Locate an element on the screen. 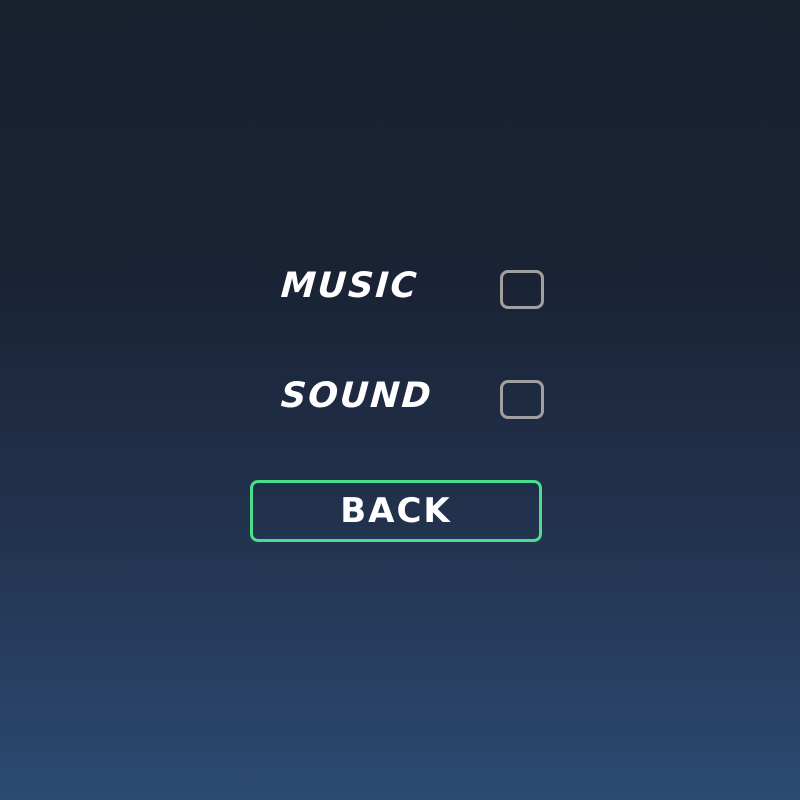 The width and height of the screenshot is (800, 800). sound-checkbox is located at coordinates (522, 399).